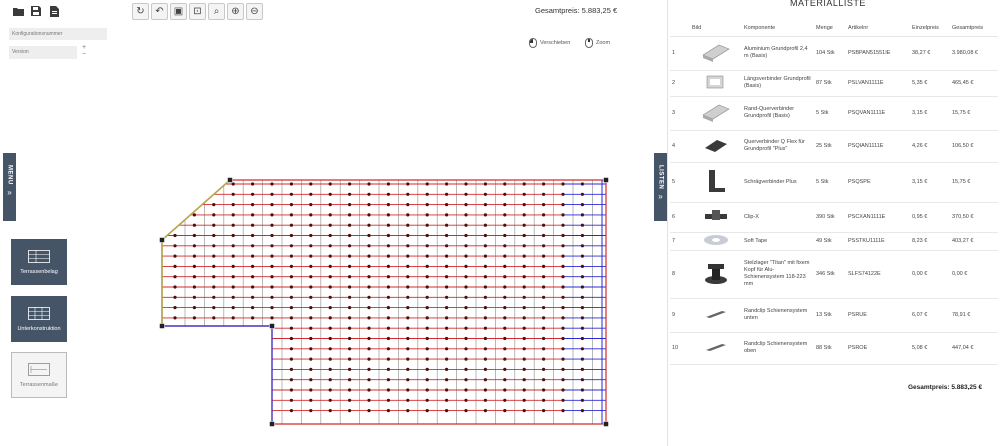 This screenshot has width=1000, height=446. I want to click on material-total-price: 106,50 €, so click(974, 146).